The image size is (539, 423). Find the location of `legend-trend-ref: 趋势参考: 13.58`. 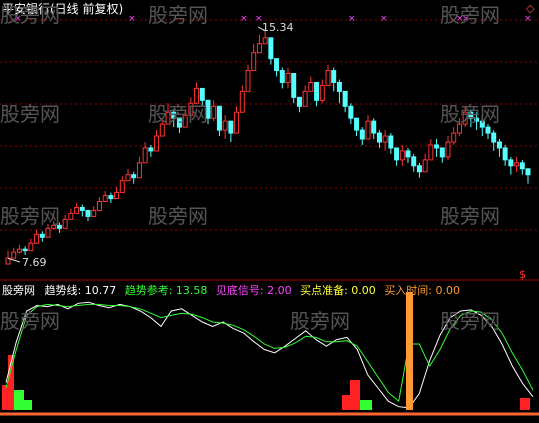

legend-trend-ref: 趋势参考: 13.58 is located at coordinates (166, 290).